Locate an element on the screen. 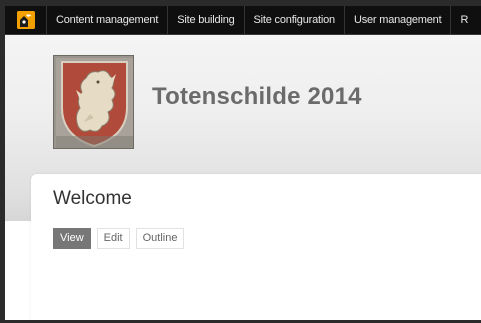 The image size is (481, 323). page-title: Welcome is located at coordinates (92, 198).